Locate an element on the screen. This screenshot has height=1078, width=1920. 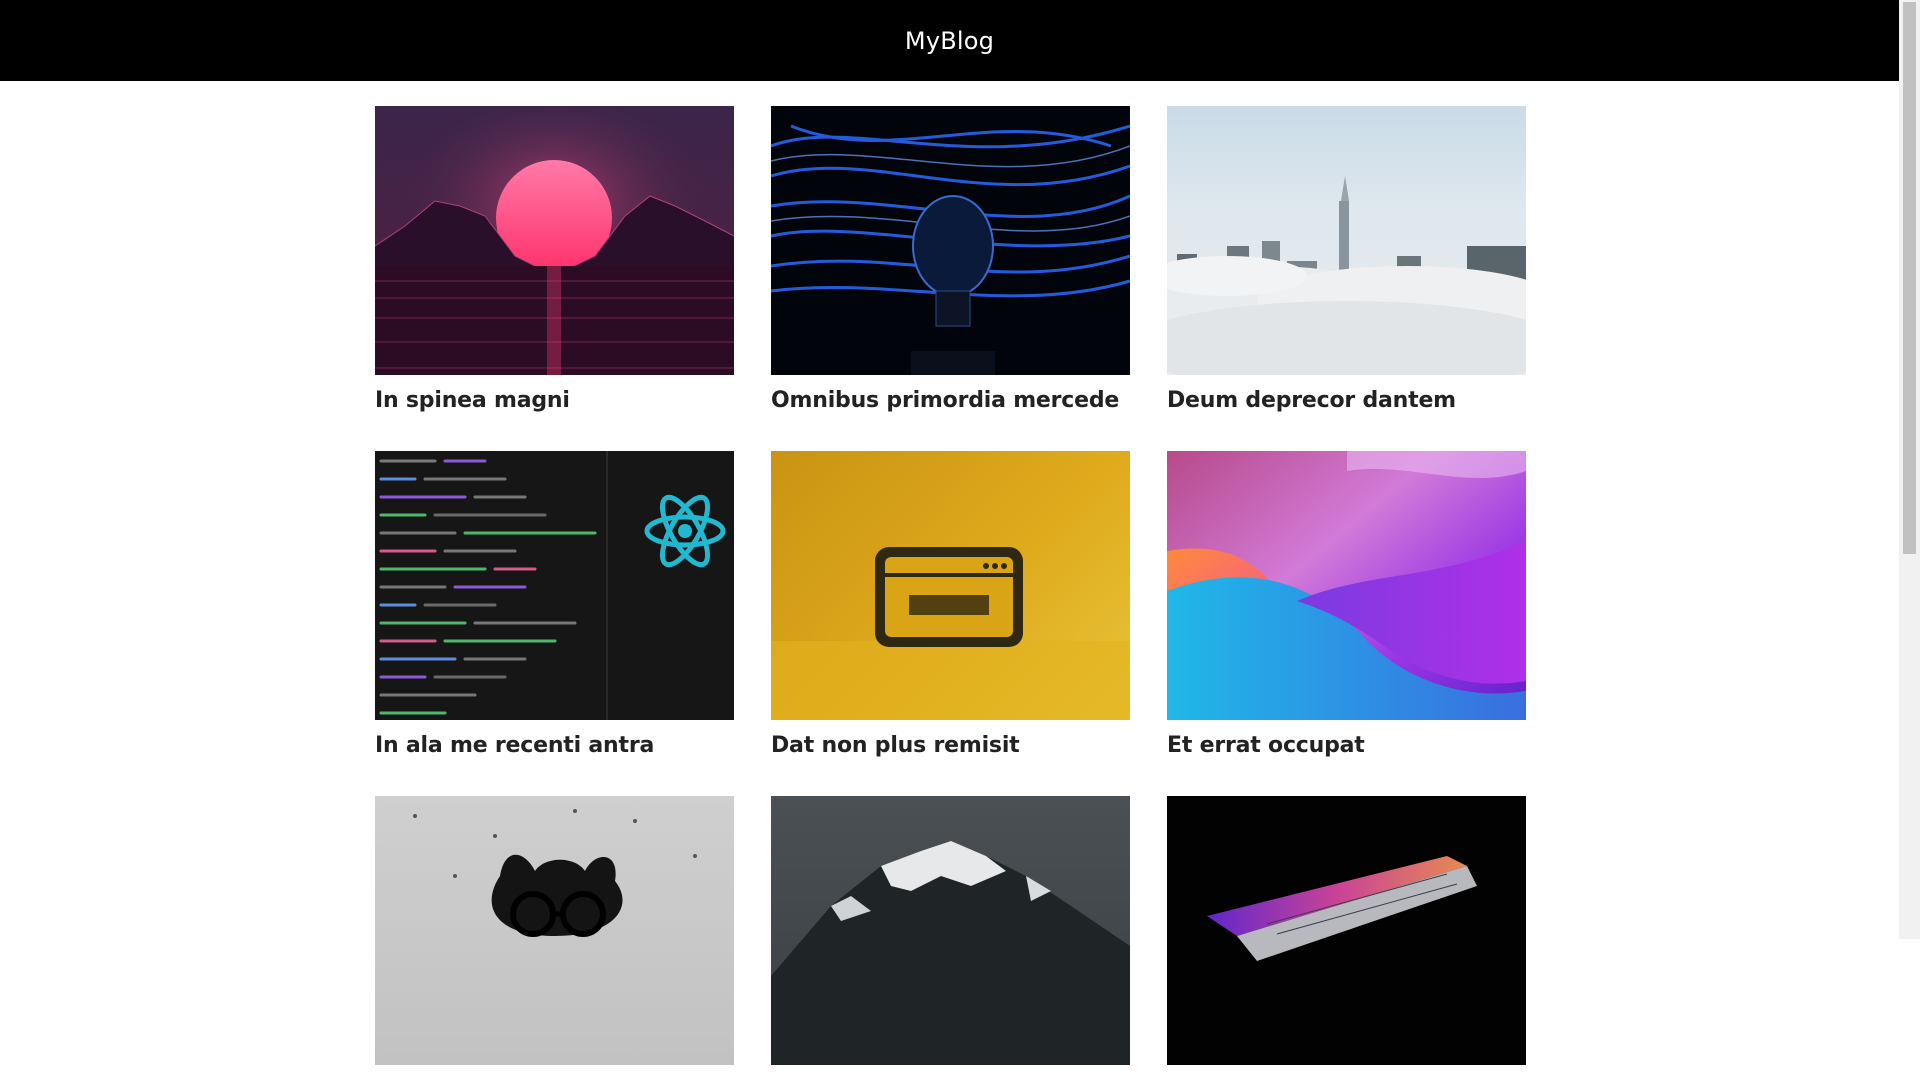
post-card: Et errat occupat is located at coordinates (1346, 604).